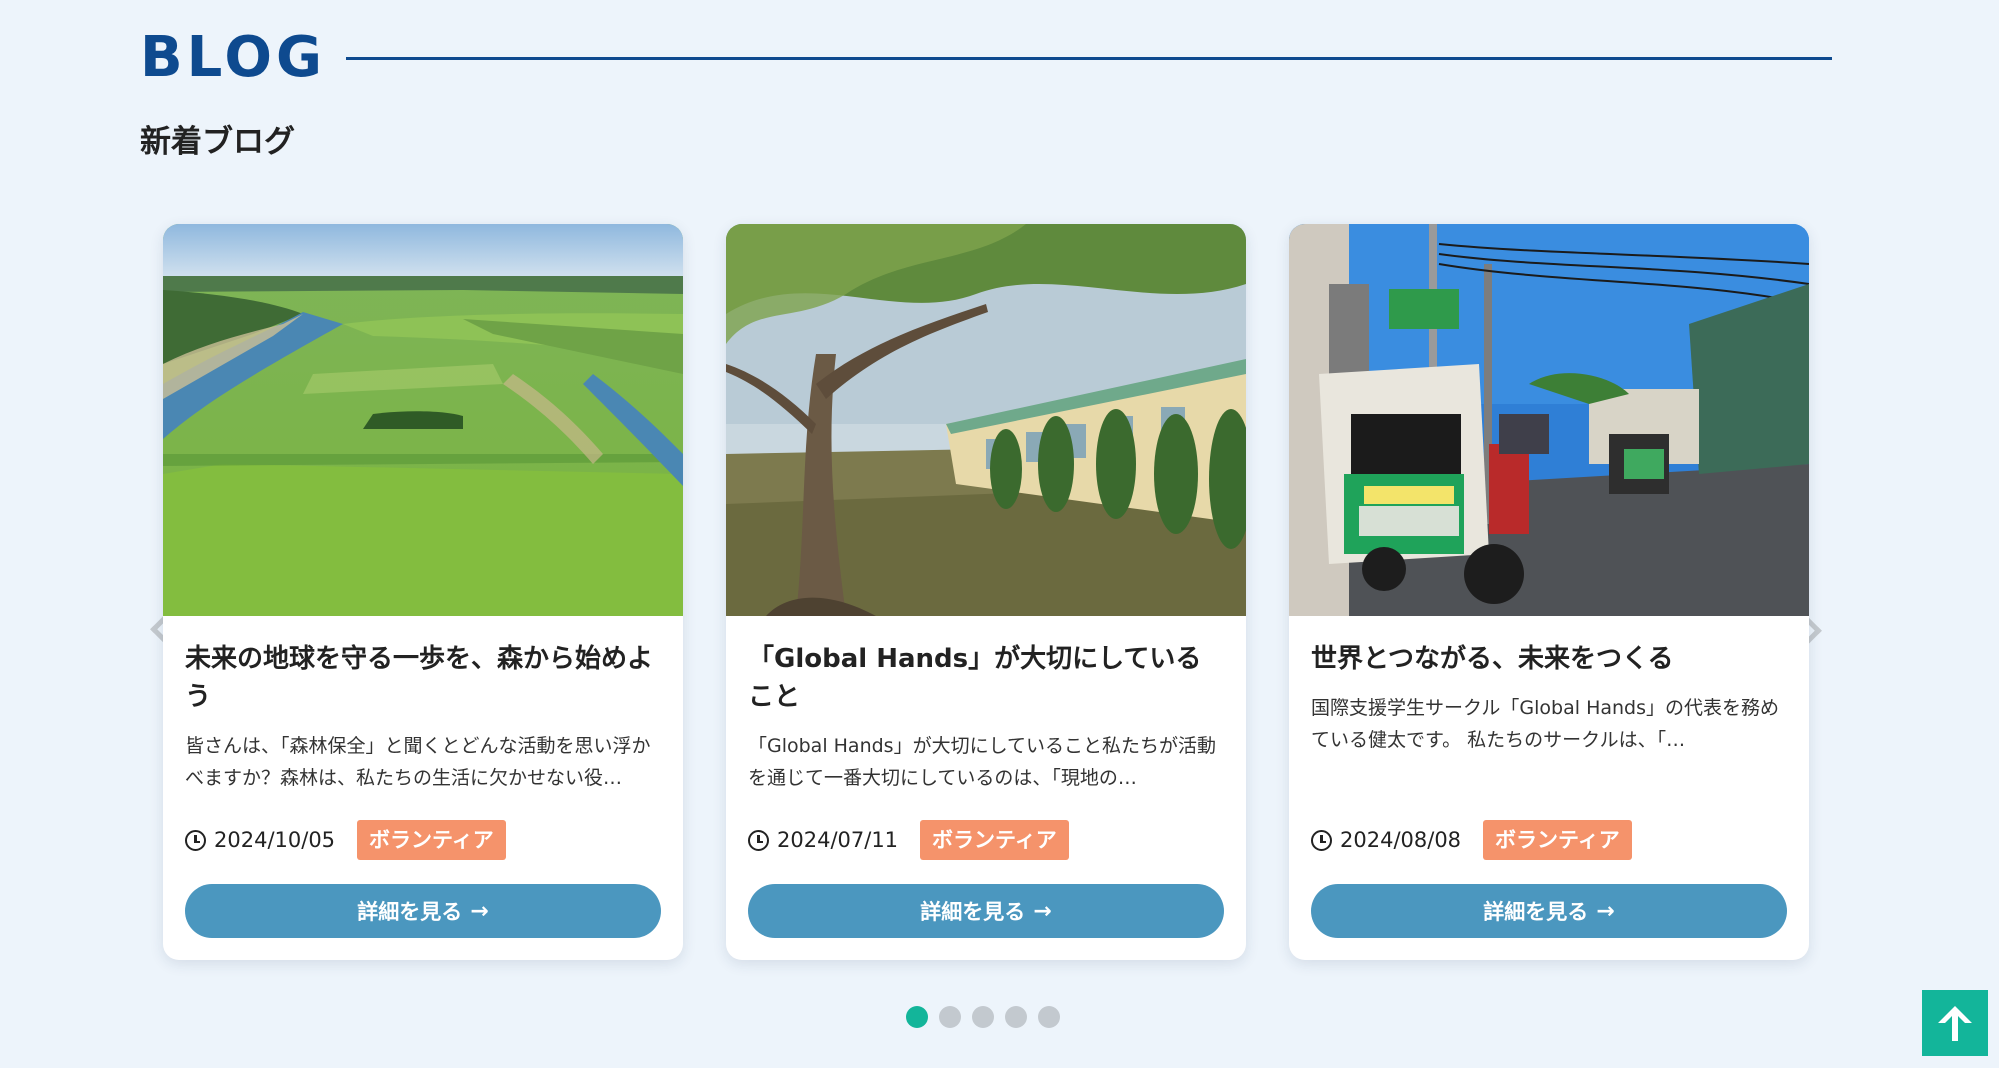 This screenshot has width=1999, height=1068. I want to click on arrow-up-icon, so click(1955, 1023).